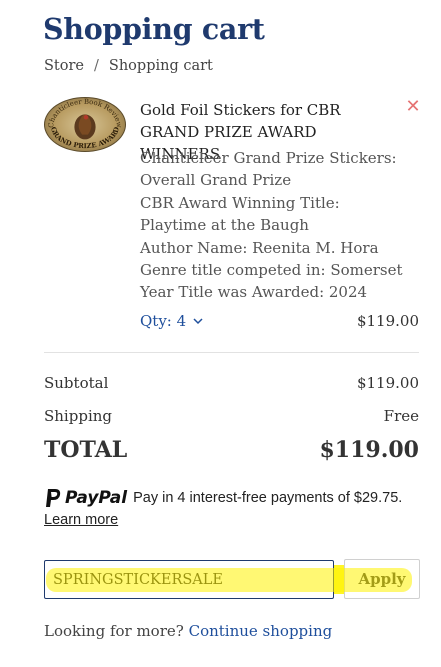 This screenshot has width=441, height=667. Describe the element at coordinates (231, 383) in the screenshot. I see `subtotal-row: Subtotal $119.00` at that location.